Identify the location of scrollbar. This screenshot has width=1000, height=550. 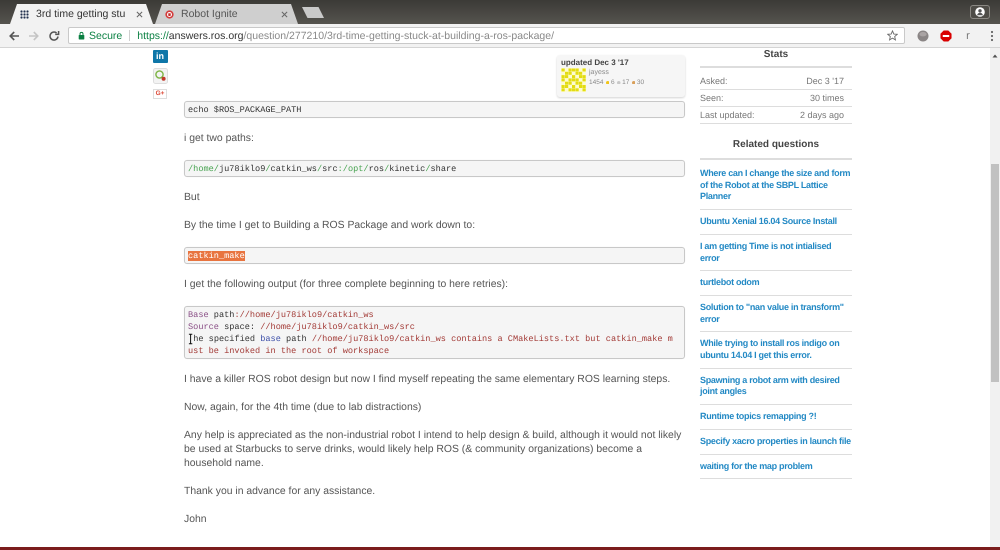
(995, 297).